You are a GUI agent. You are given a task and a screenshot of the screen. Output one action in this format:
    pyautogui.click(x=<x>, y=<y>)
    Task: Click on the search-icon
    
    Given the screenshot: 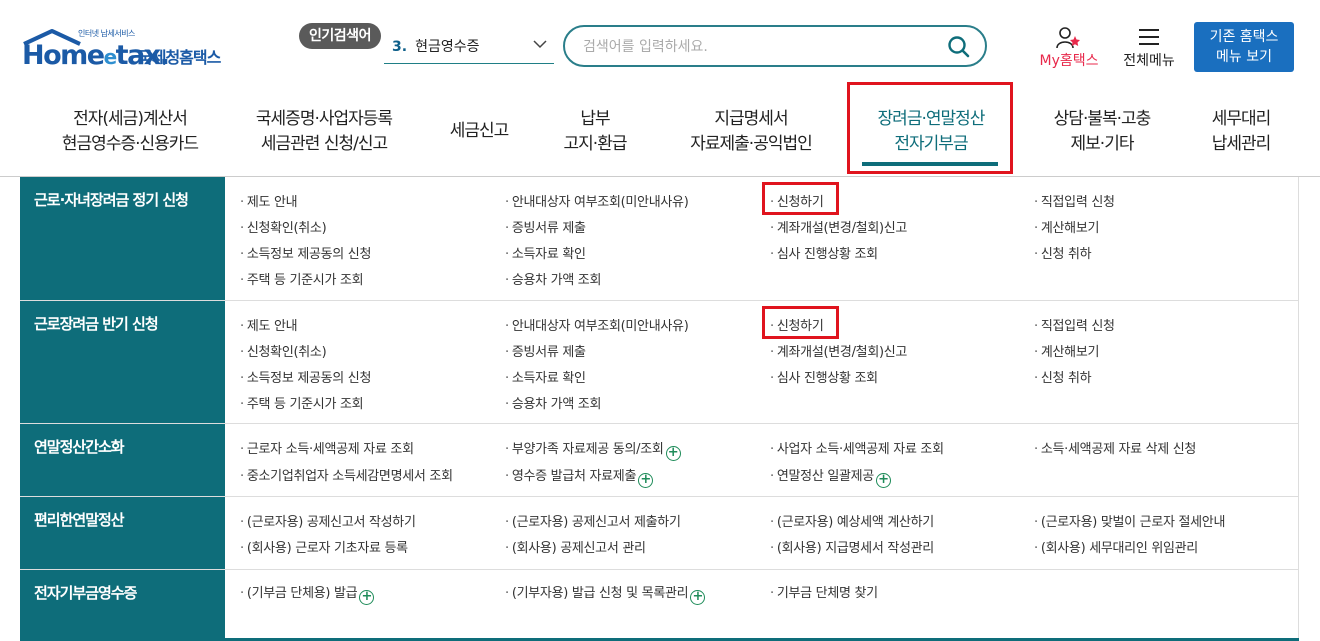 What is the action you would take?
    pyautogui.click(x=959, y=47)
    